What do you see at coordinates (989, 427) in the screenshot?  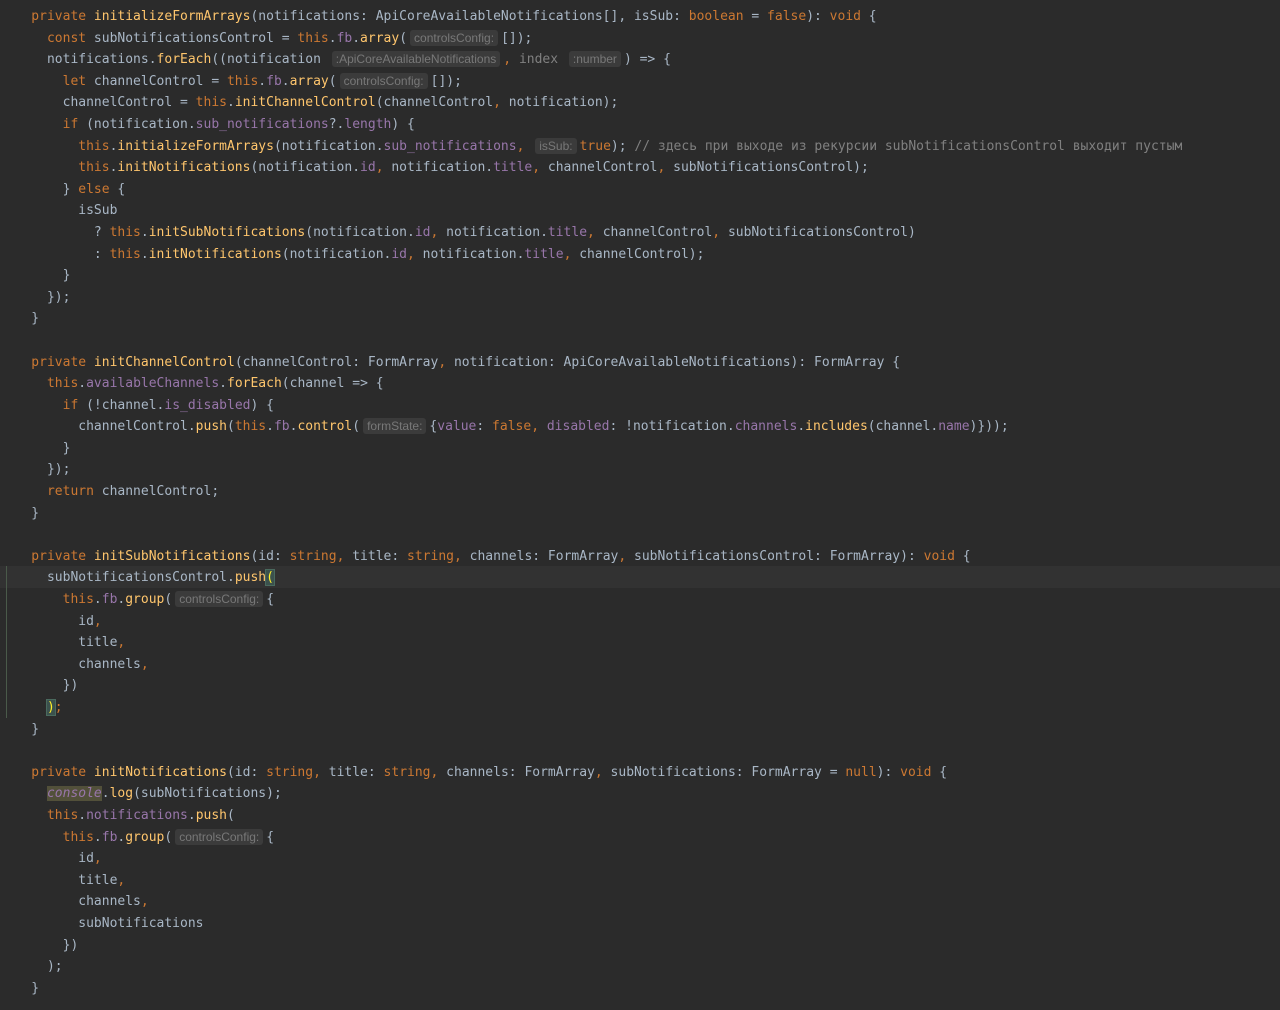 I see `plain-token: )}));` at bounding box center [989, 427].